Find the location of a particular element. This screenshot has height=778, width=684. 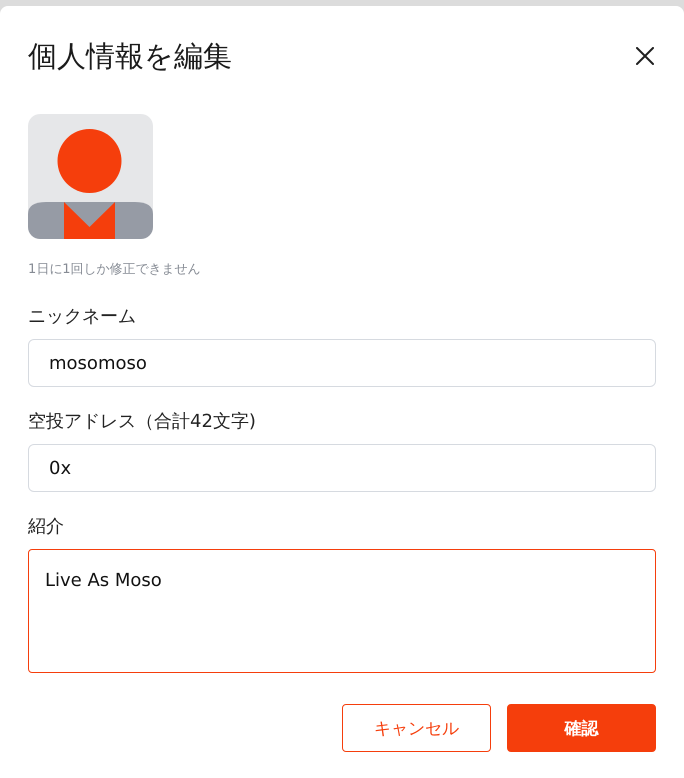

avatar-hint: 1日に1回しか修正できません is located at coordinates (115, 270).